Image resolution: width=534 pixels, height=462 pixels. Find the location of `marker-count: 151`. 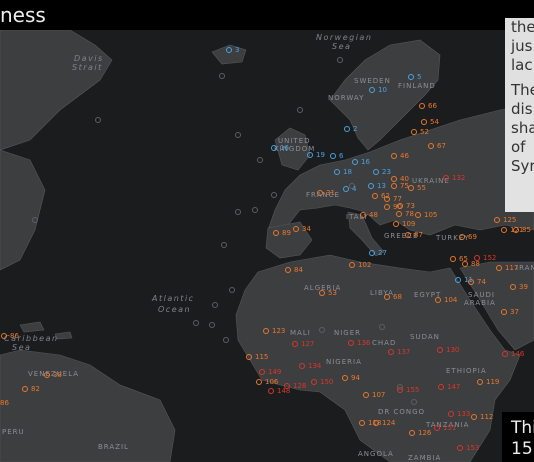

marker-count: 151 is located at coordinates (449, 428).